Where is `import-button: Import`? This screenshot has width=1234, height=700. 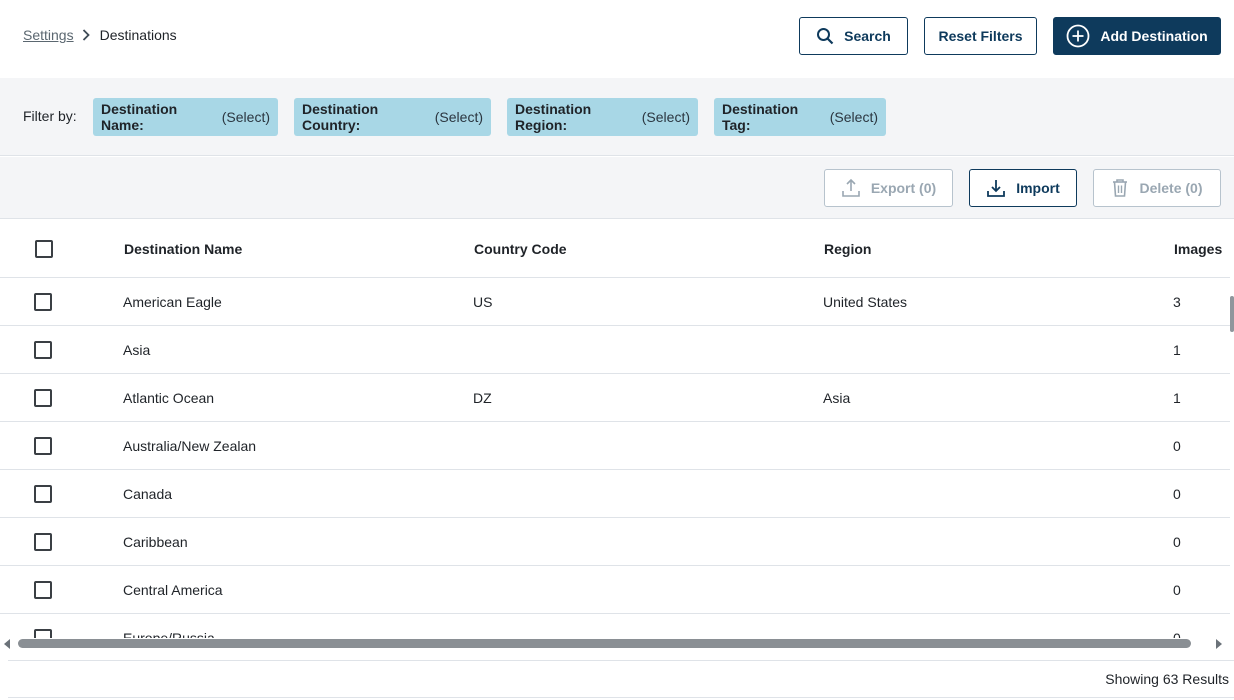
import-button: Import is located at coordinates (1023, 188).